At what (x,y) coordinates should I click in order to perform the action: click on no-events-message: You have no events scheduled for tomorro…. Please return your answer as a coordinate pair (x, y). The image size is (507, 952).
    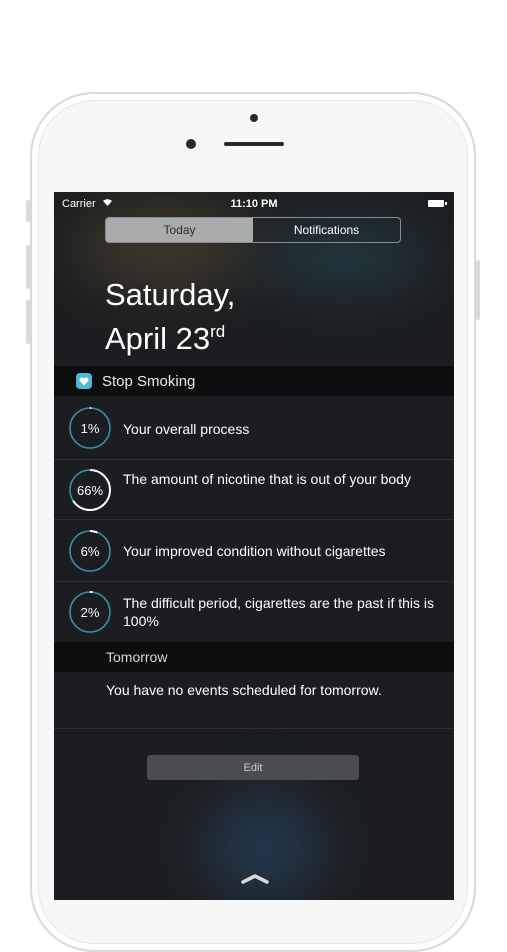
    Looking at the image, I should click on (244, 690).